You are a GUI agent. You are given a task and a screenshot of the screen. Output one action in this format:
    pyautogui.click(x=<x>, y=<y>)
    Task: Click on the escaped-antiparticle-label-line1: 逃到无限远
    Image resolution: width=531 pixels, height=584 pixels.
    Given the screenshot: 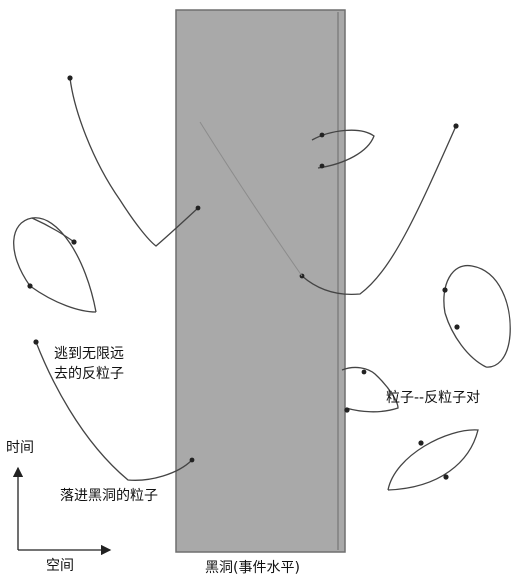 What is the action you would take?
    pyautogui.click(x=89, y=354)
    